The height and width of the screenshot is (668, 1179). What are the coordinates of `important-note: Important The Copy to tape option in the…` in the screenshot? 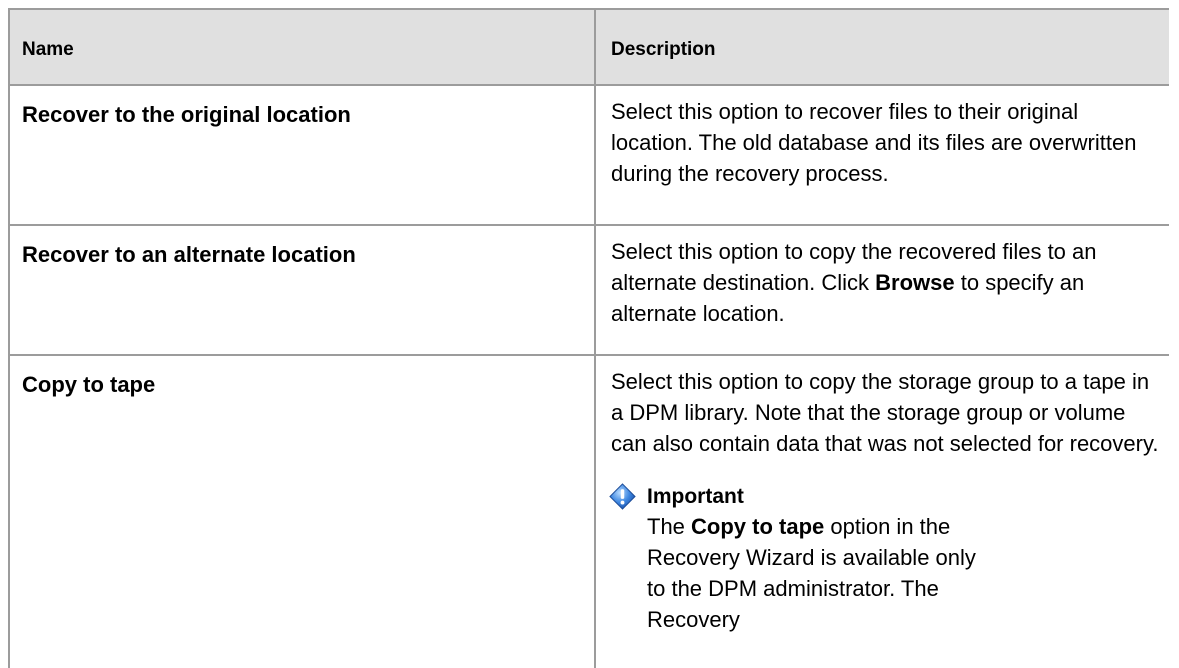 It's located at (884, 558).